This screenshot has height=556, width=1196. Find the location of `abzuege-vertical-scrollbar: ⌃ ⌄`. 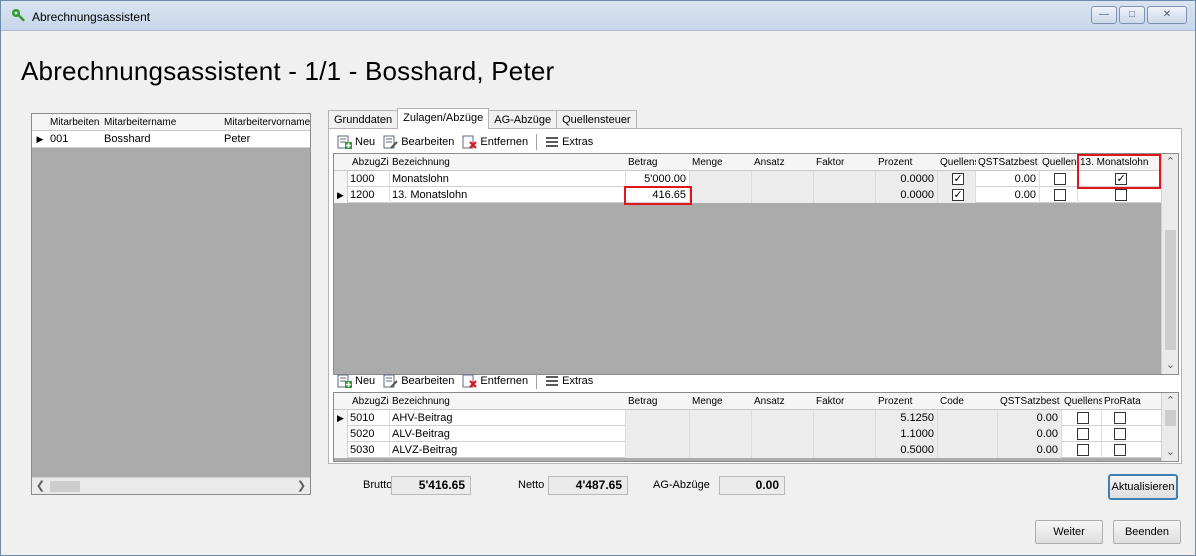

abzuege-vertical-scrollbar: ⌃ ⌄ is located at coordinates (1169, 427).